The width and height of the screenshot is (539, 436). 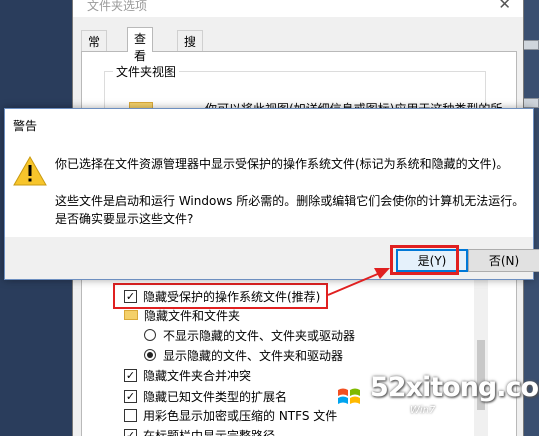 What do you see at coordinates (190, 48) in the screenshot?
I see `tab-search: 搜索` at bounding box center [190, 48].